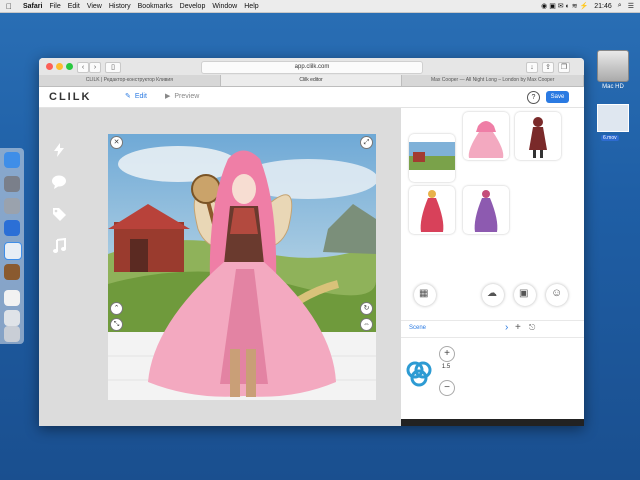 This screenshot has width=640, height=480. Describe the element at coordinates (533, 97) in the screenshot. I see `help-button: ?` at that location.